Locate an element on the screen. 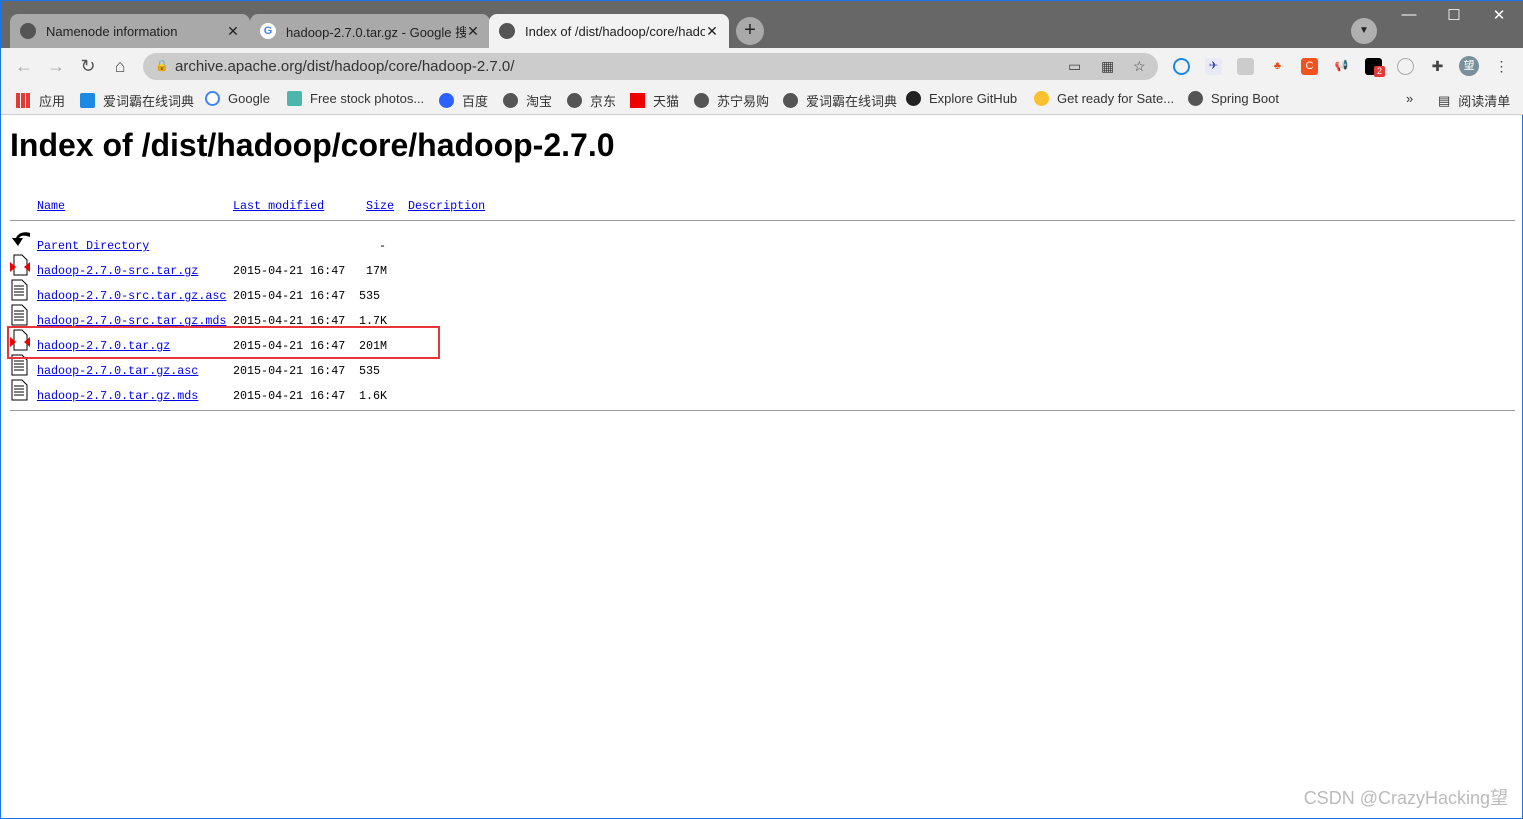  tab-index: Index of /dist/hadoop/core/hadoop ✕ is located at coordinates (609, 31).